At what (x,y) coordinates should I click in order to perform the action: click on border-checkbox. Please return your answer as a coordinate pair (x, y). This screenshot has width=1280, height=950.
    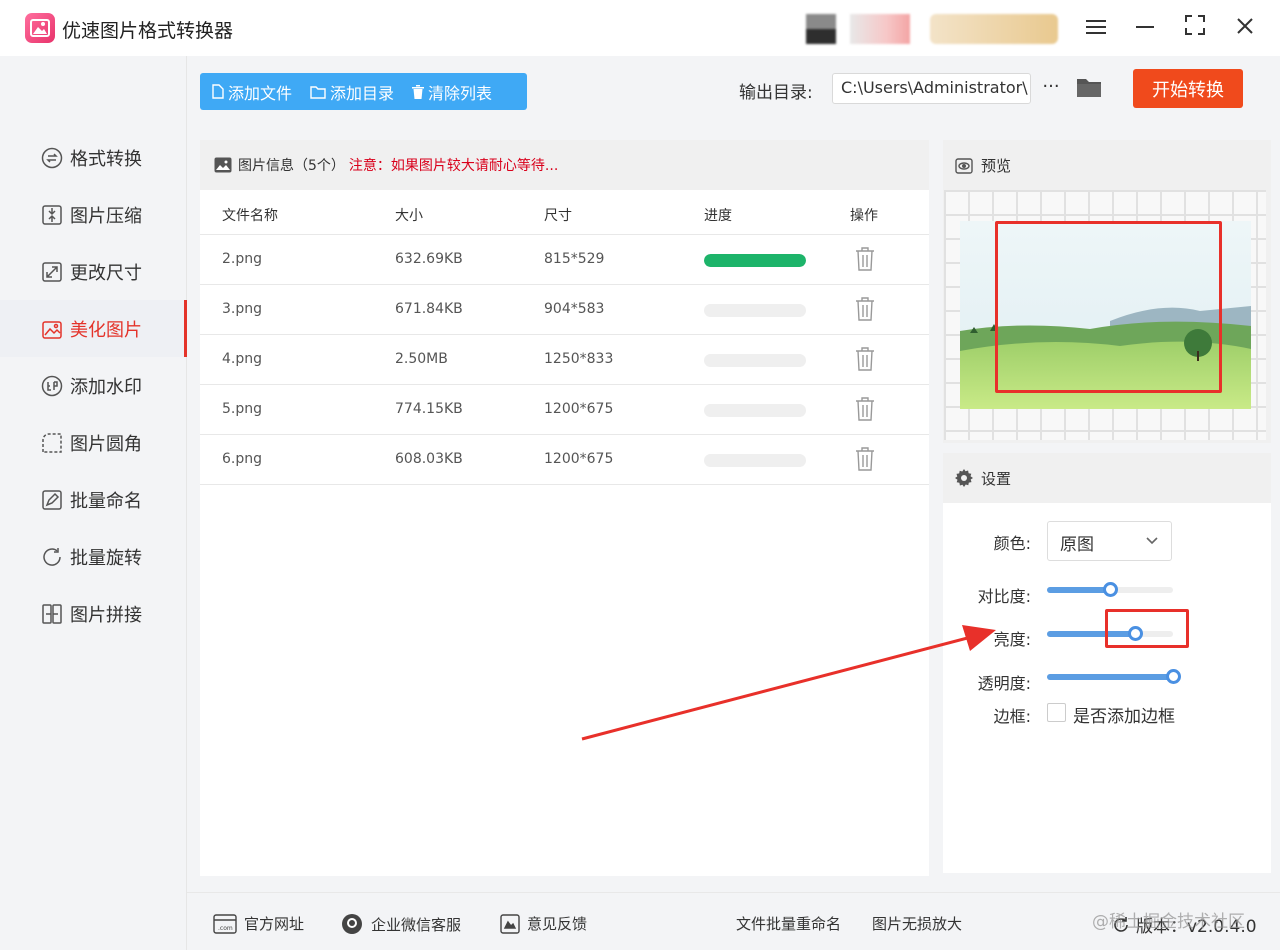
    Looking at the image, I should click on (1056, 712).